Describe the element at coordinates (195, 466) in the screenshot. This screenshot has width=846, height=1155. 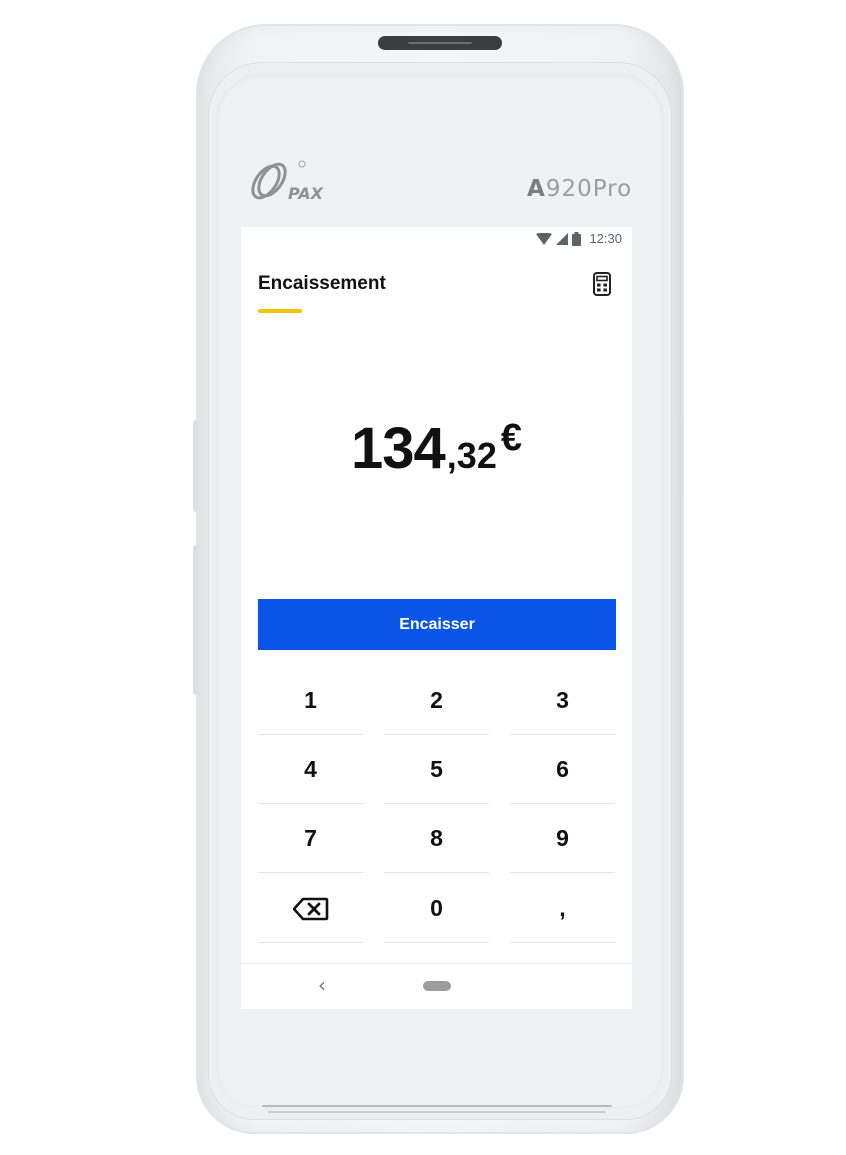
I see `side-button-left-upper` at that location.